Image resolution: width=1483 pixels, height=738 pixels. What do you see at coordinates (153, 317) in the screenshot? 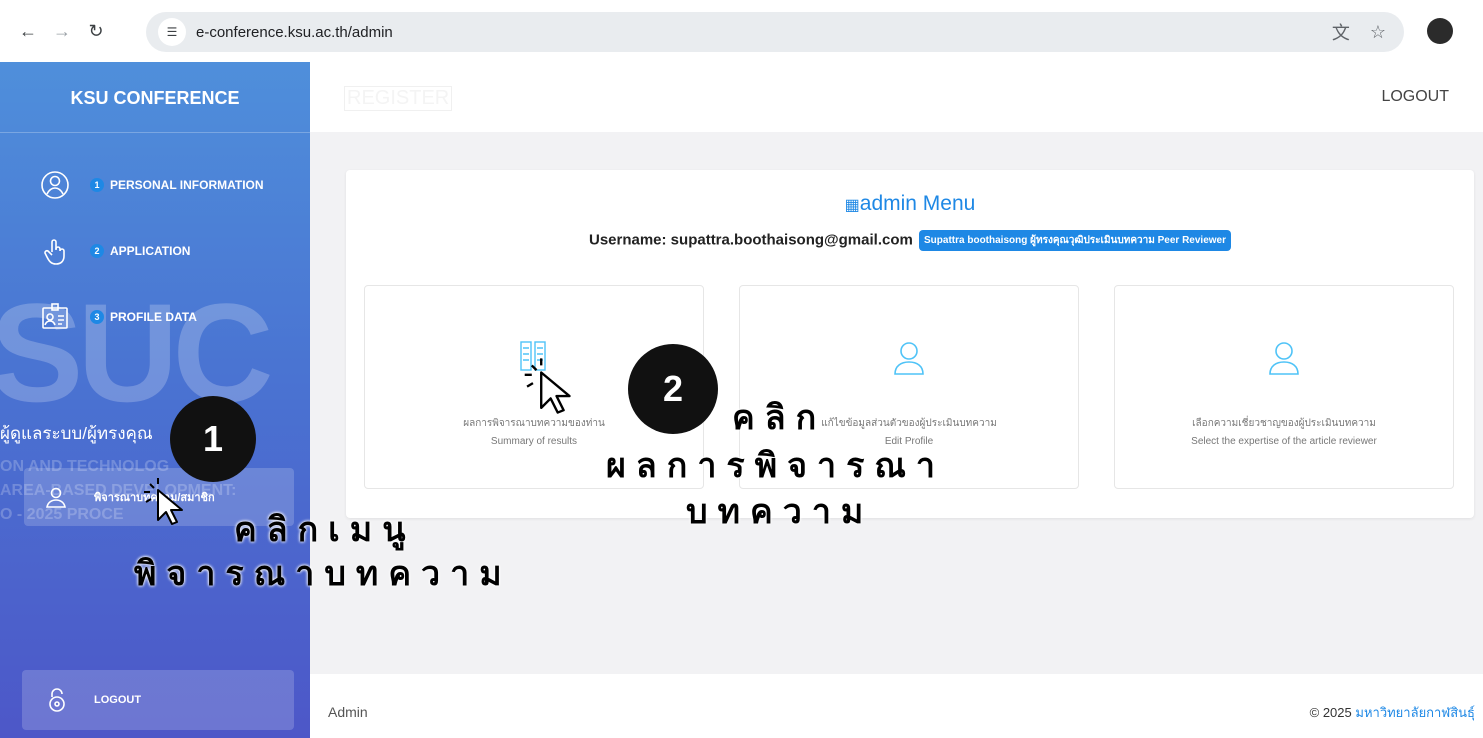
I see `sidebar-item-label: PROFILE DATA` at bounding box center [153, 317].